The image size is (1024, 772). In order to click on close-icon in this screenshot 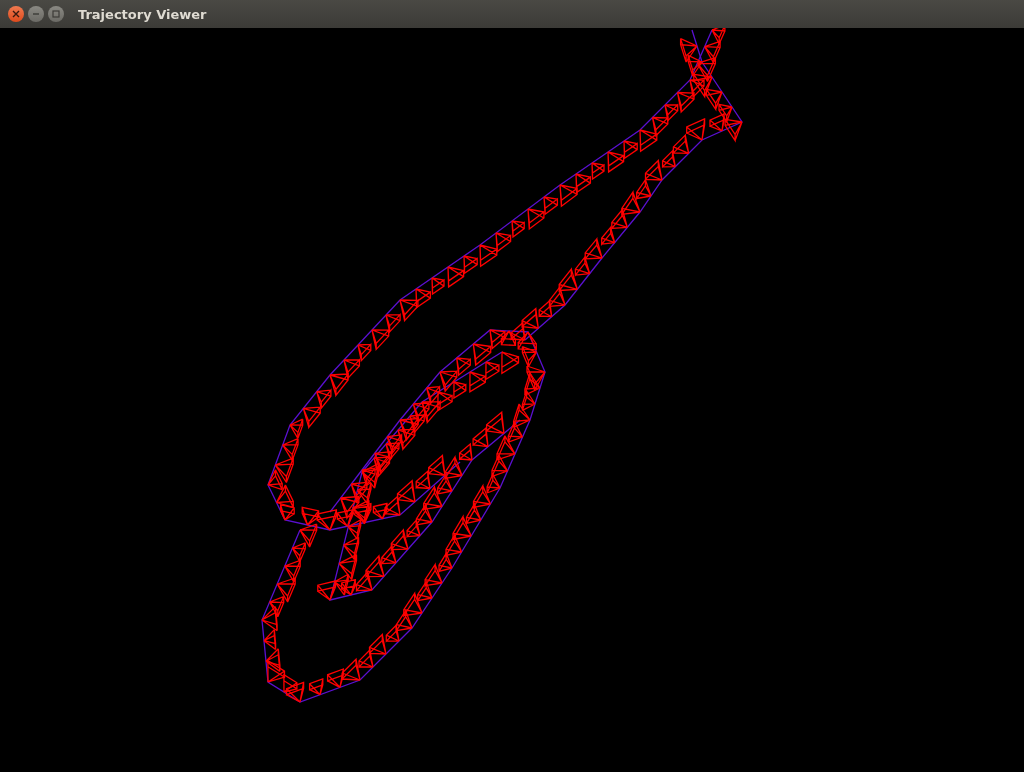, I will do `click(16, 14)`.